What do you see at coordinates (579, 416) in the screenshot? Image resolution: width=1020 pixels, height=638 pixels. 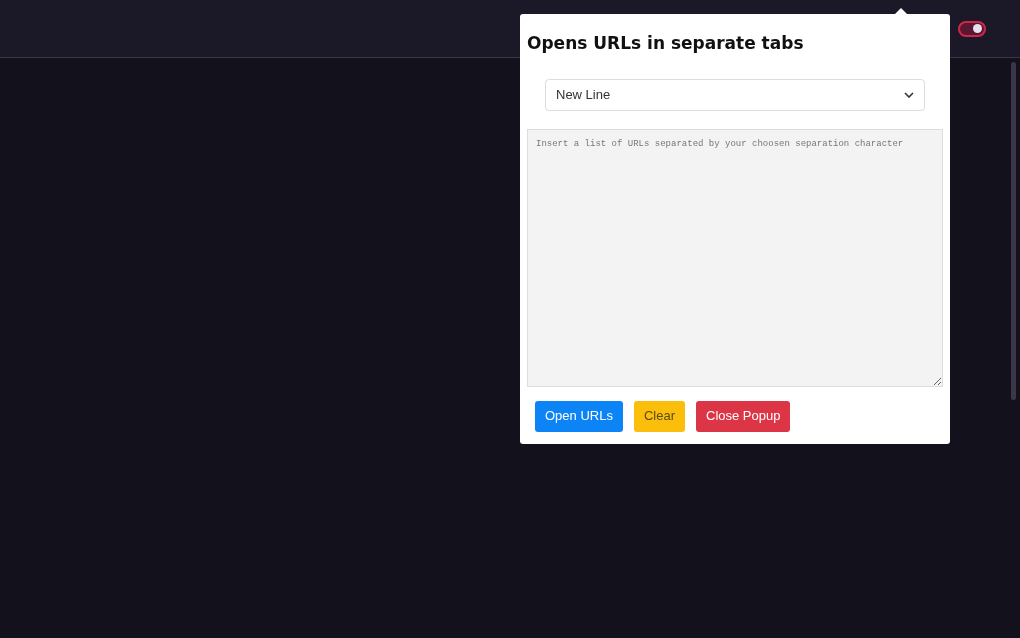 I see `action-button: Open URLs` at bounding box center [579, 416].